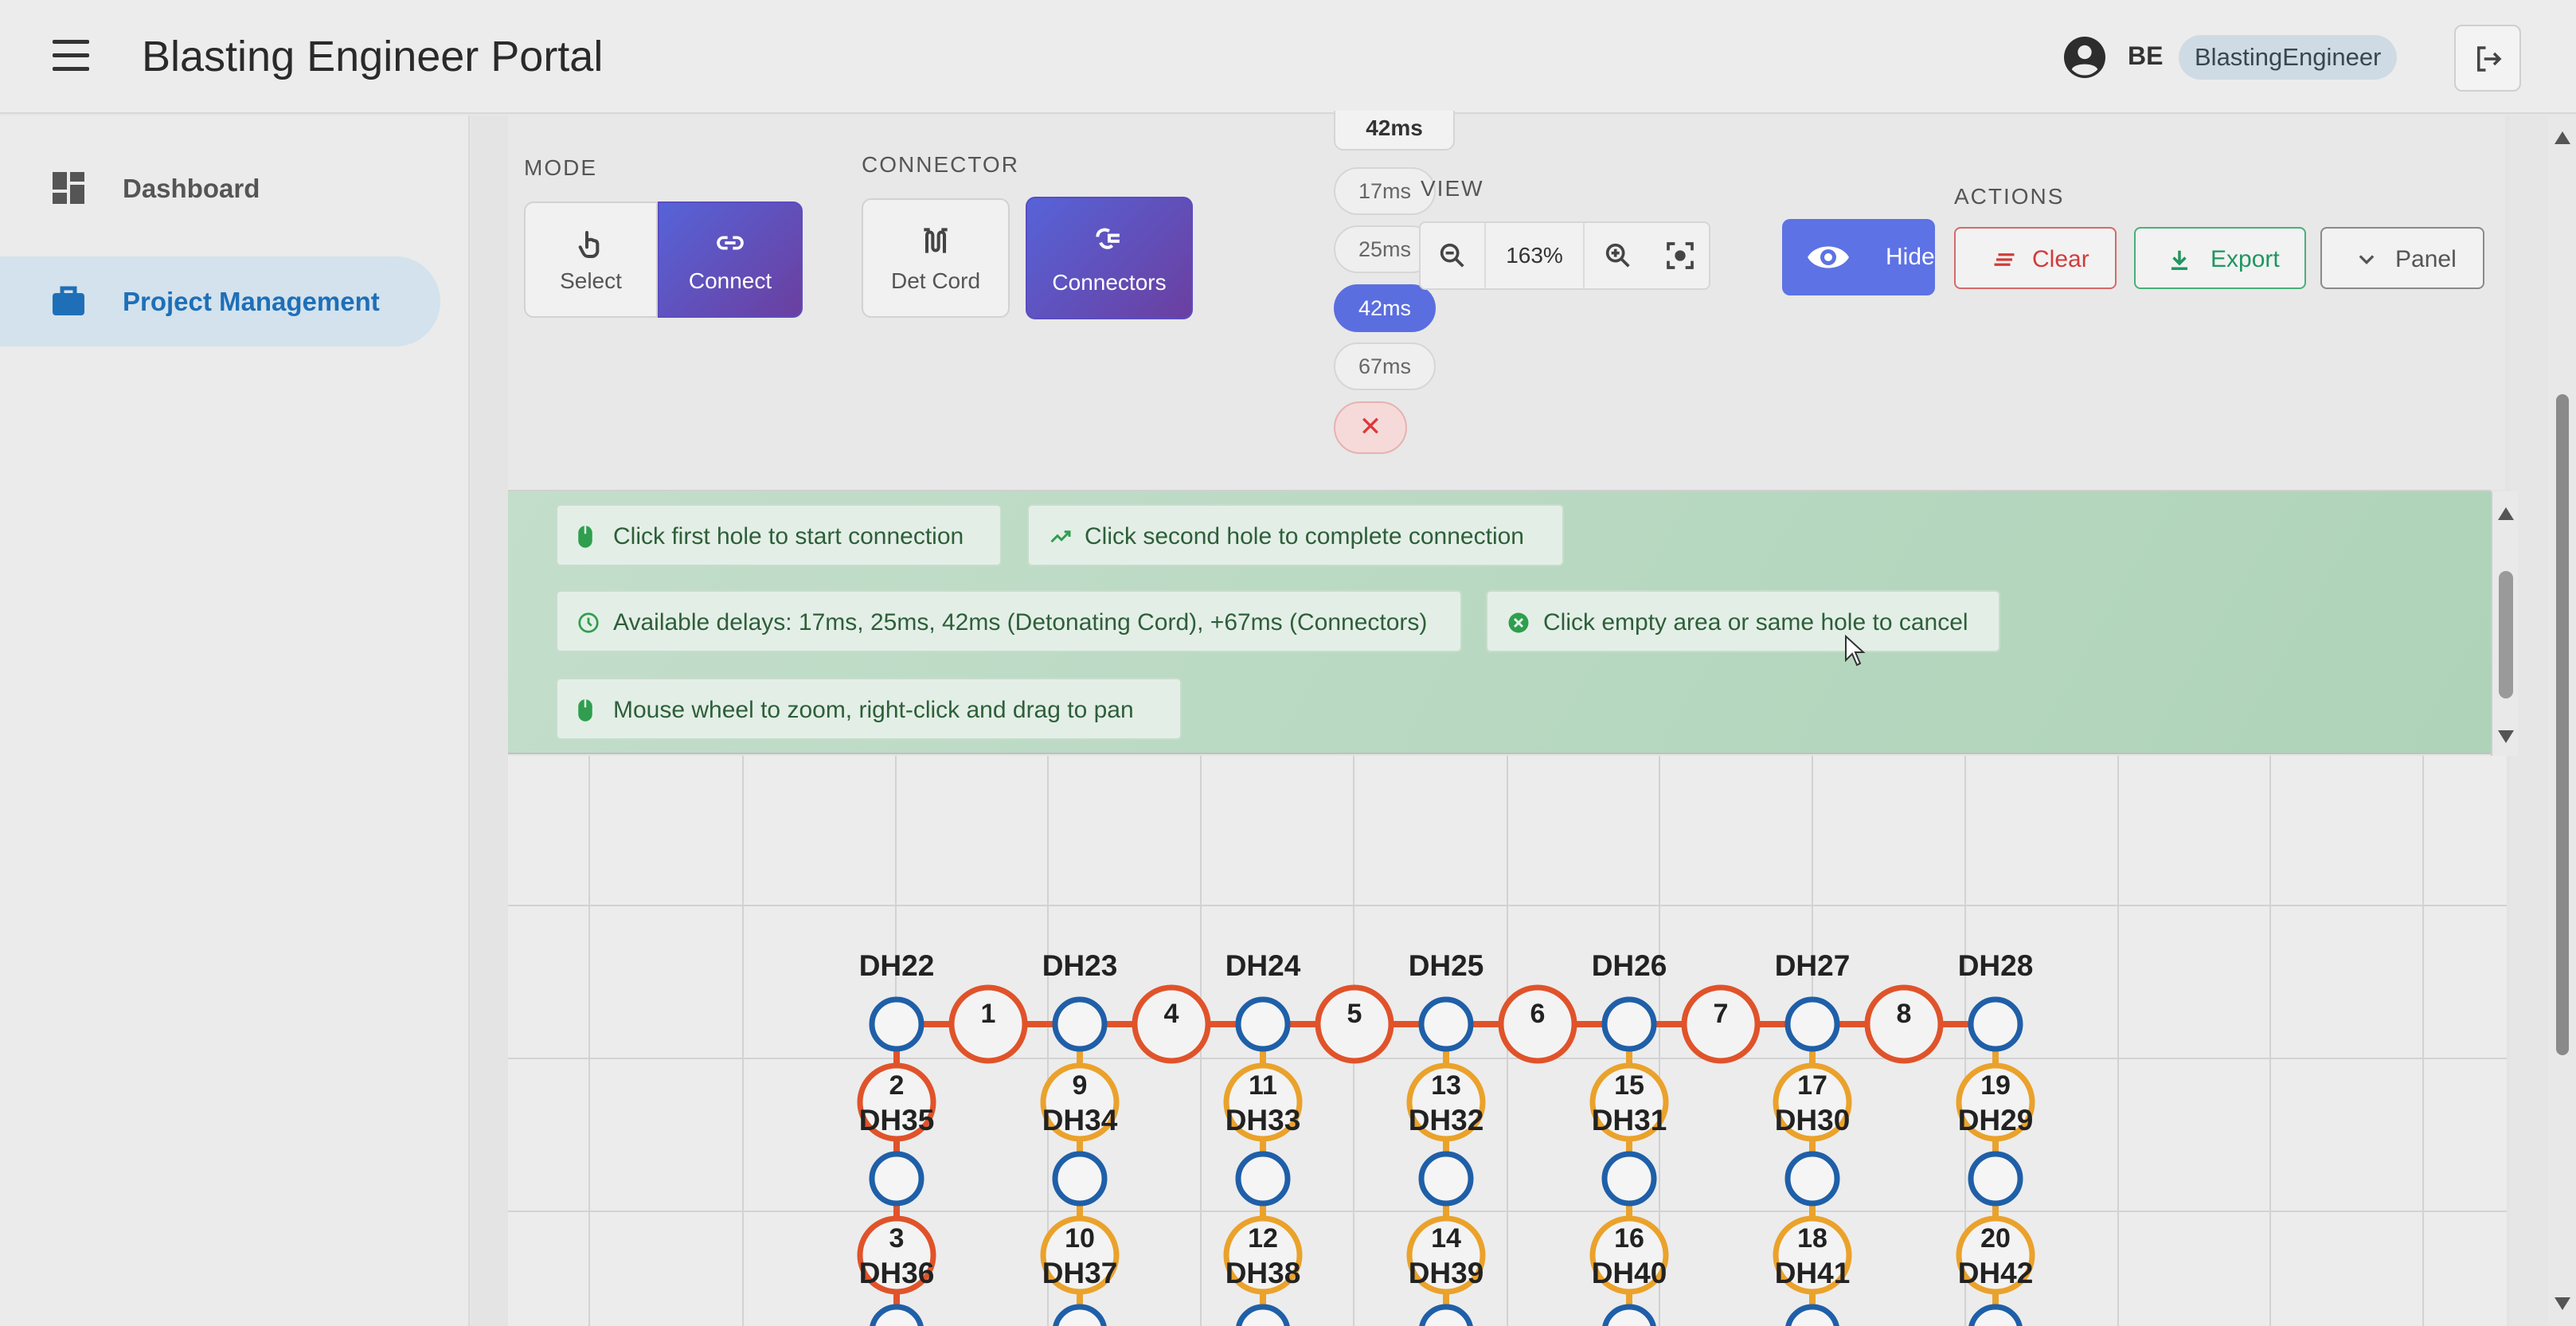  I want to click on connector-label: 16, so click(1629, 1238).